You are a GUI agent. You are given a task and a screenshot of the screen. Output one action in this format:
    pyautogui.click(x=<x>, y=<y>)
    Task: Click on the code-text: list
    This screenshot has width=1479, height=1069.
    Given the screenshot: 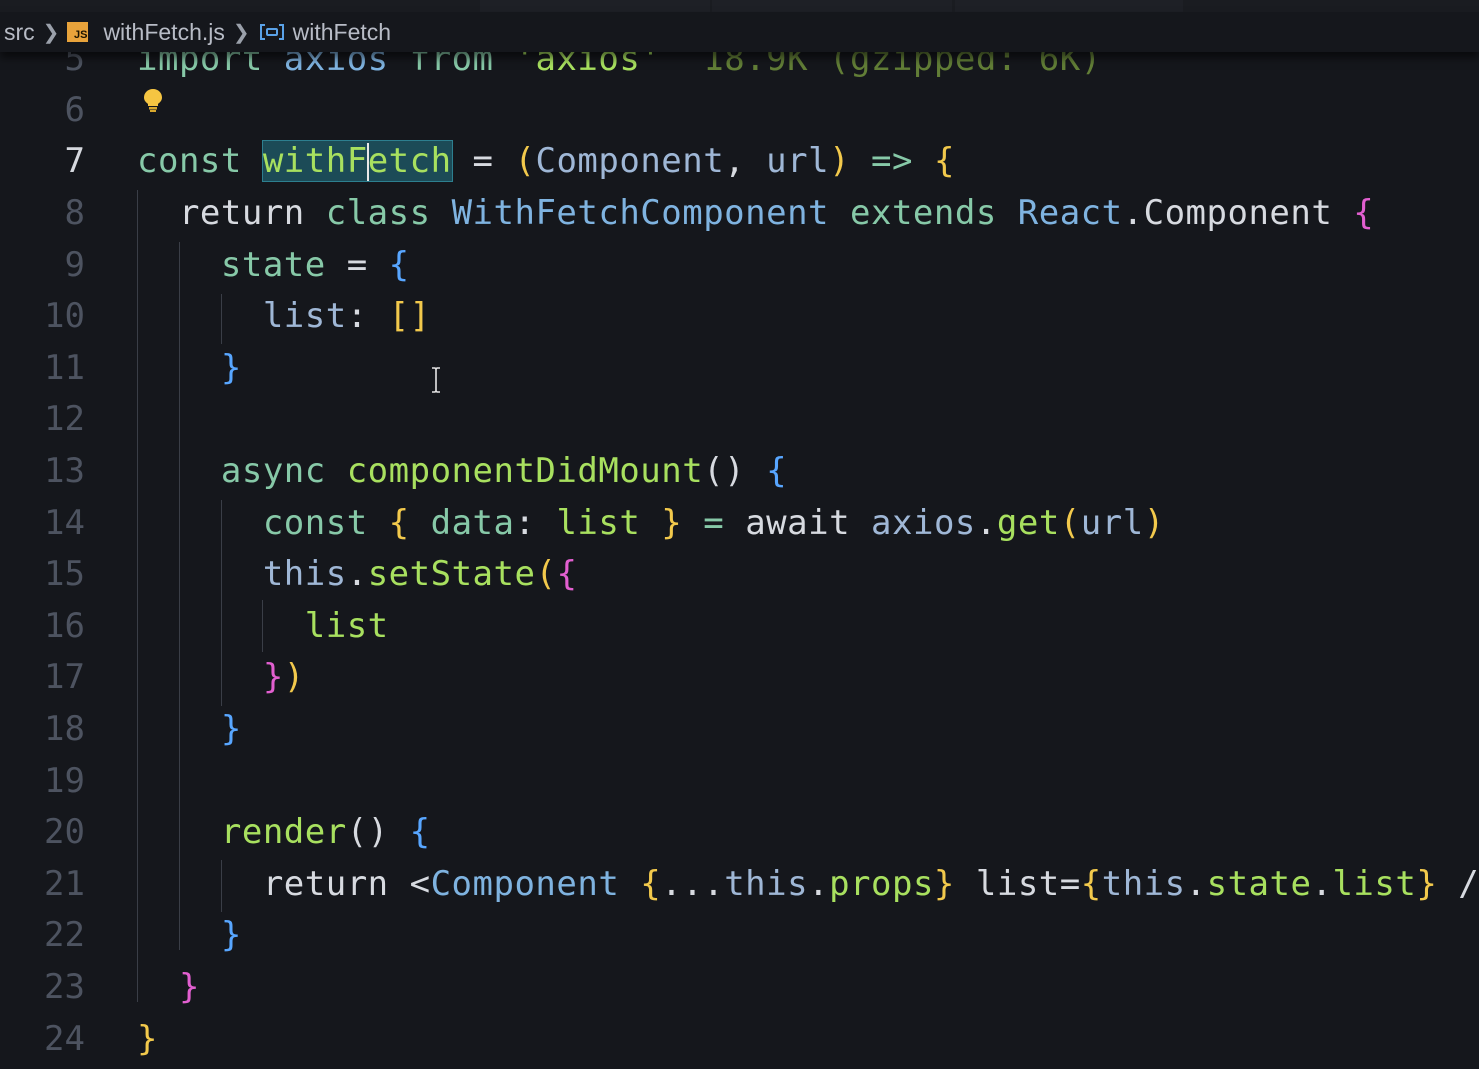 What is the action you would take?
    pyautogui.click(x=263, y=626)
    